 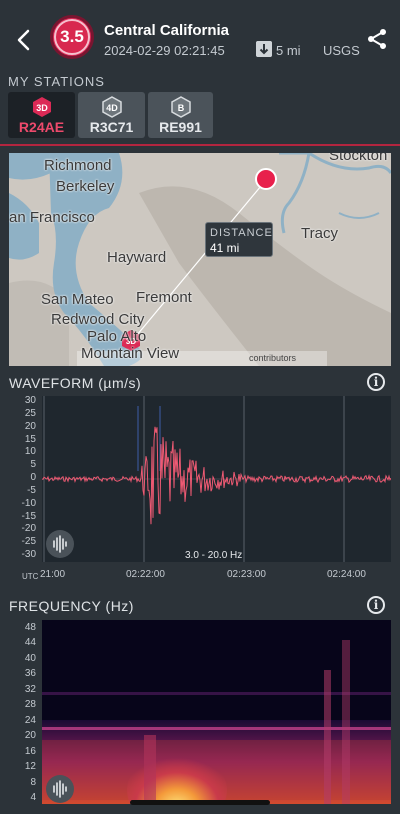 I want to click on freq-y-tick: 8, so click(x=33, y=782).